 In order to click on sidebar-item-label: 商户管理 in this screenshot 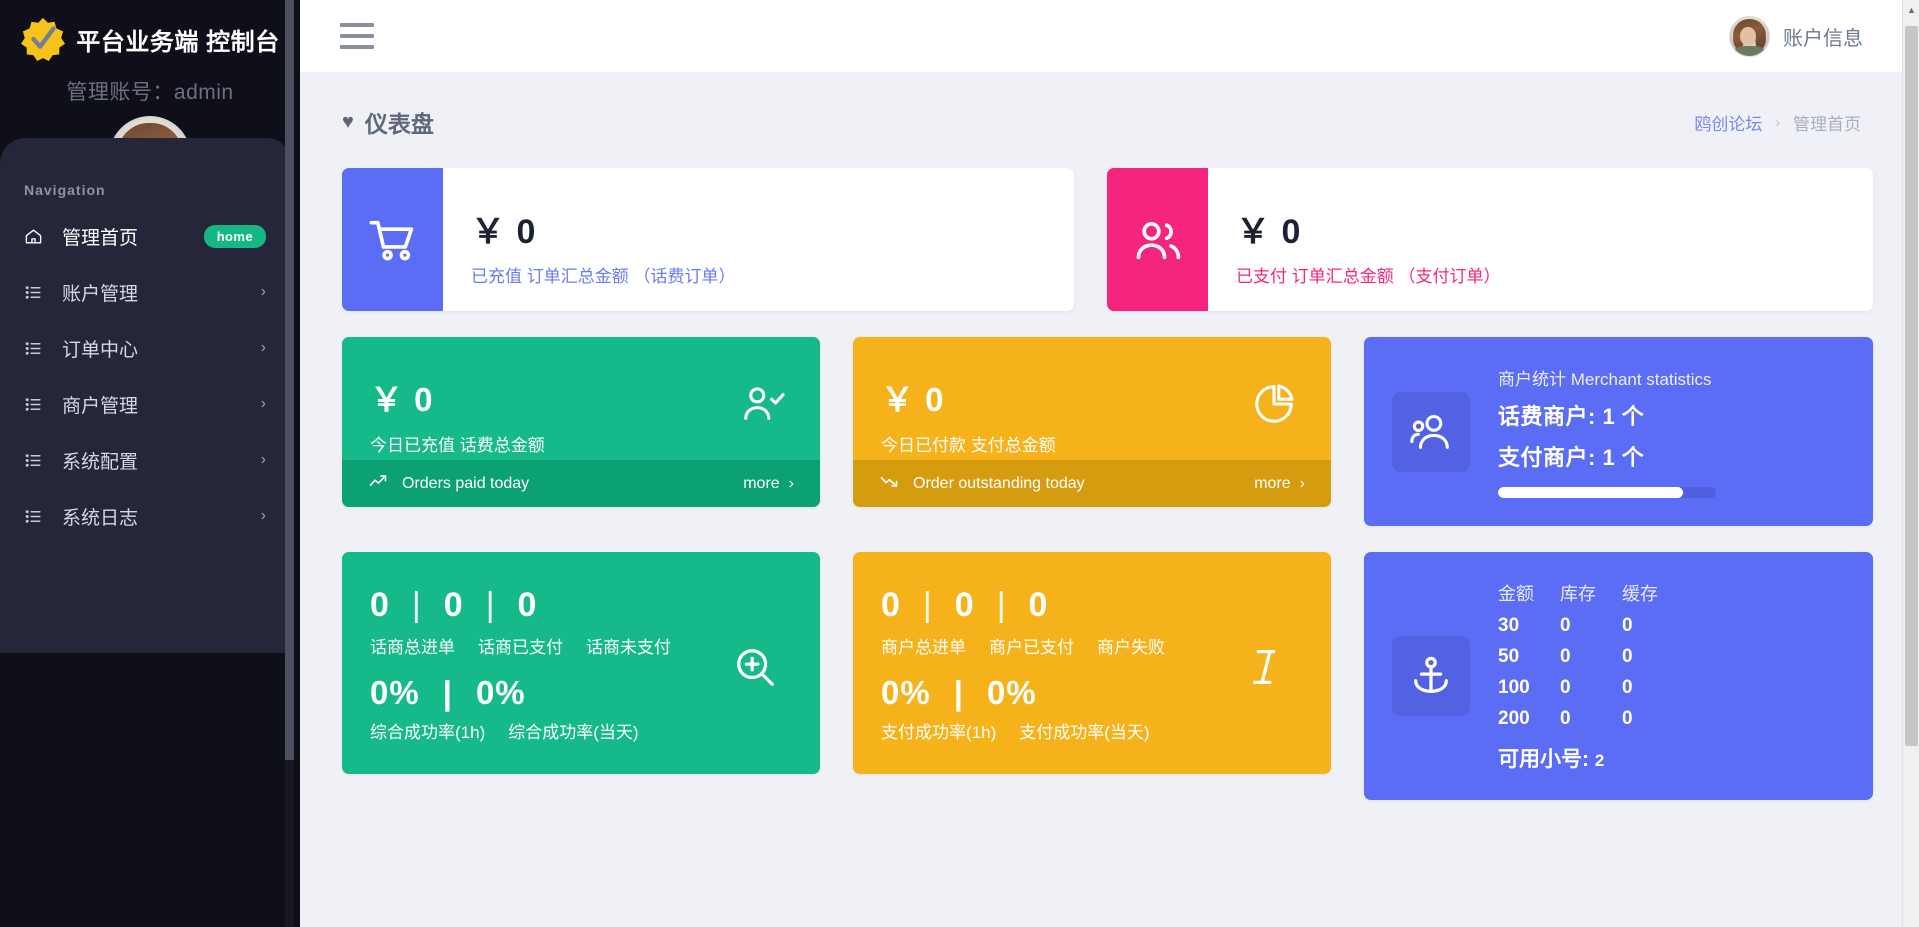, I will do `click(100, 406)`.